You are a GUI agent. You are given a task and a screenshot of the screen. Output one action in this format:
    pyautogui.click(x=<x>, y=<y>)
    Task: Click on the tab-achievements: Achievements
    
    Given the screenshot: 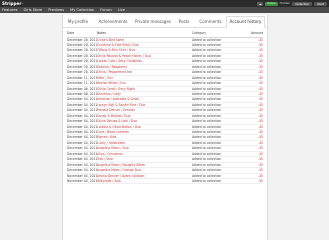 What is the action you would take?
    pyautogui.click(x=113, y=21)
    